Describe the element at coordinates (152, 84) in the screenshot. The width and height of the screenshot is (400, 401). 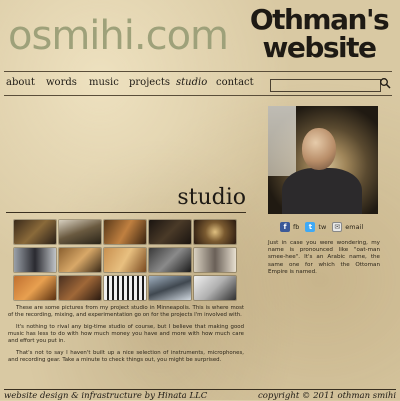
I see `nav-item-projects: projects` at that location.